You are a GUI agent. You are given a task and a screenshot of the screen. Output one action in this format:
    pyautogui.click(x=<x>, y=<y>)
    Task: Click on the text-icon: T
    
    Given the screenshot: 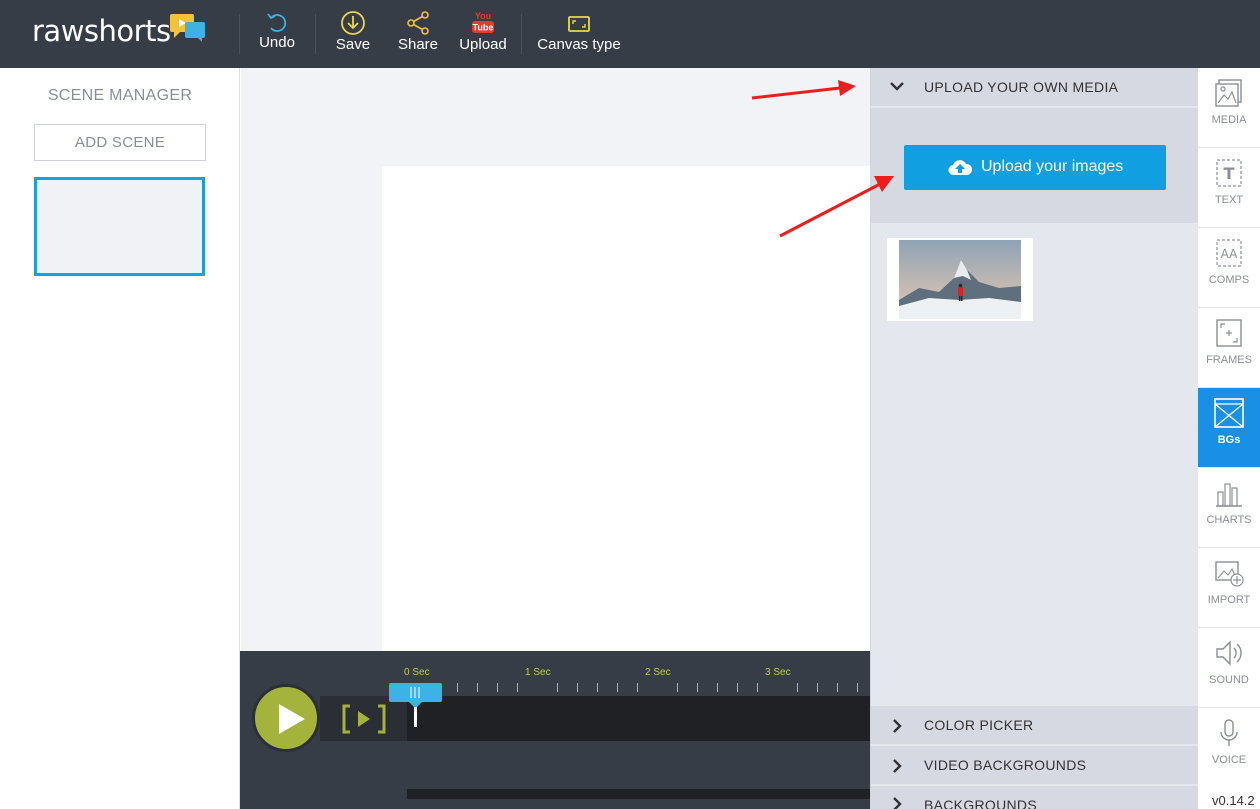 What is the action you would take?
    pyautogui.click(x=1229, y=173)
    